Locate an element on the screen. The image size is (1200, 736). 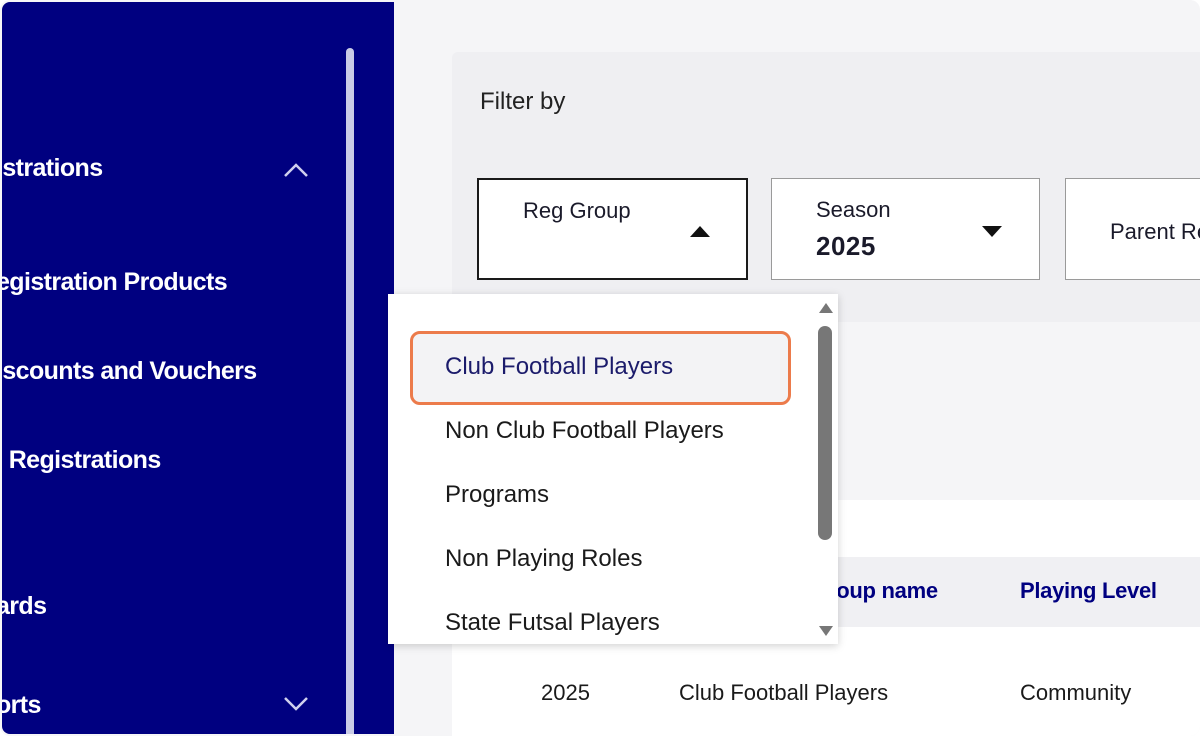
cell-playing-level: Community is located at coordinates (1076, 692).